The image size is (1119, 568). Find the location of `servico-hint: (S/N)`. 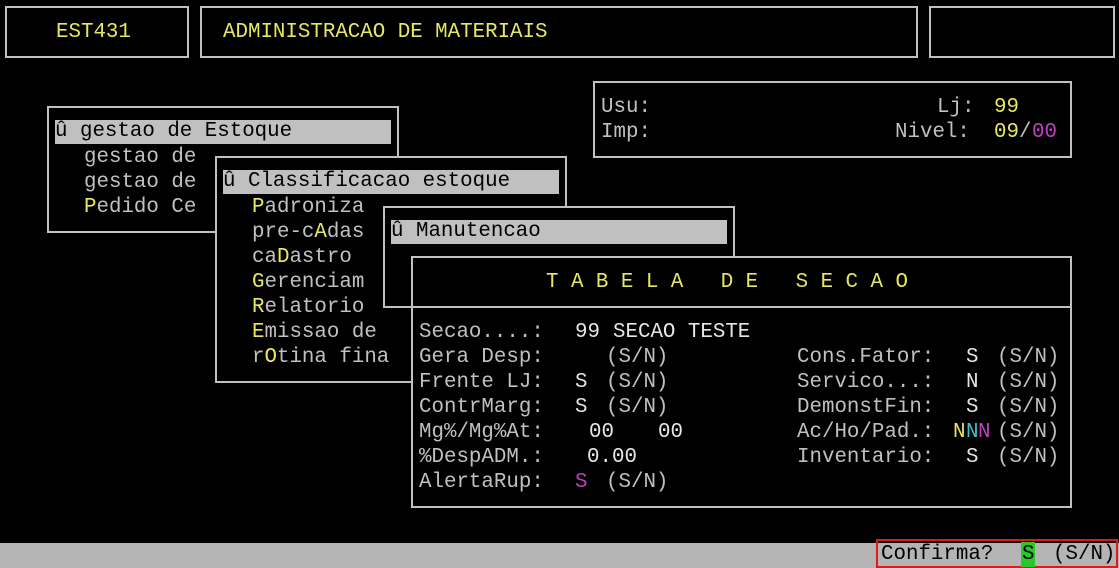

servico-hint: (S/N) is located at coordinates (1028, 382).